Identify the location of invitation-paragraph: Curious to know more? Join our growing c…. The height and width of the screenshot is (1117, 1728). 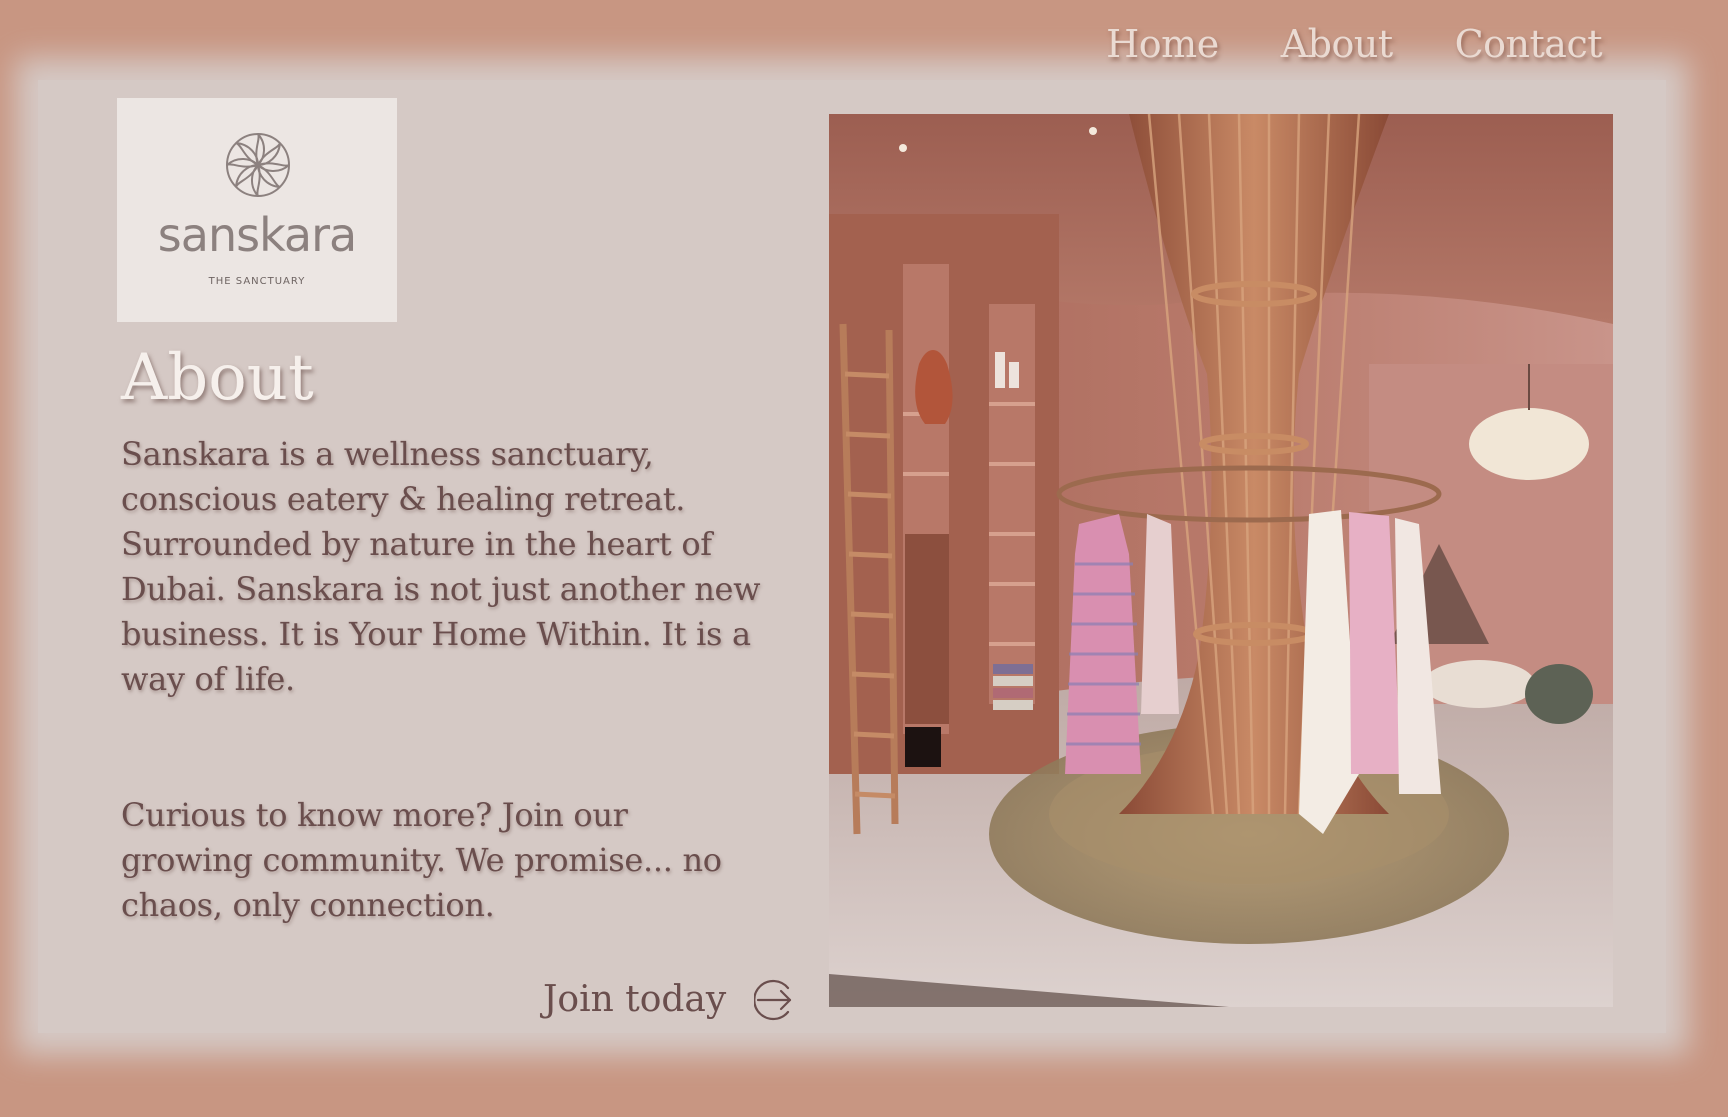
(421, 860).